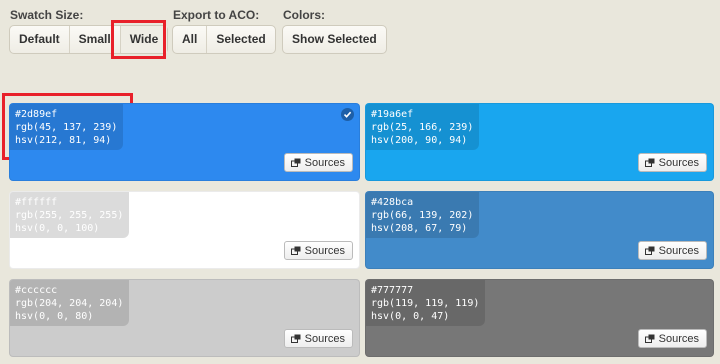 This screenshot has height=364, width=720. Describe the element at coordinates (190, 39) in the screenshot. I see `export-all-button: All` at that location.